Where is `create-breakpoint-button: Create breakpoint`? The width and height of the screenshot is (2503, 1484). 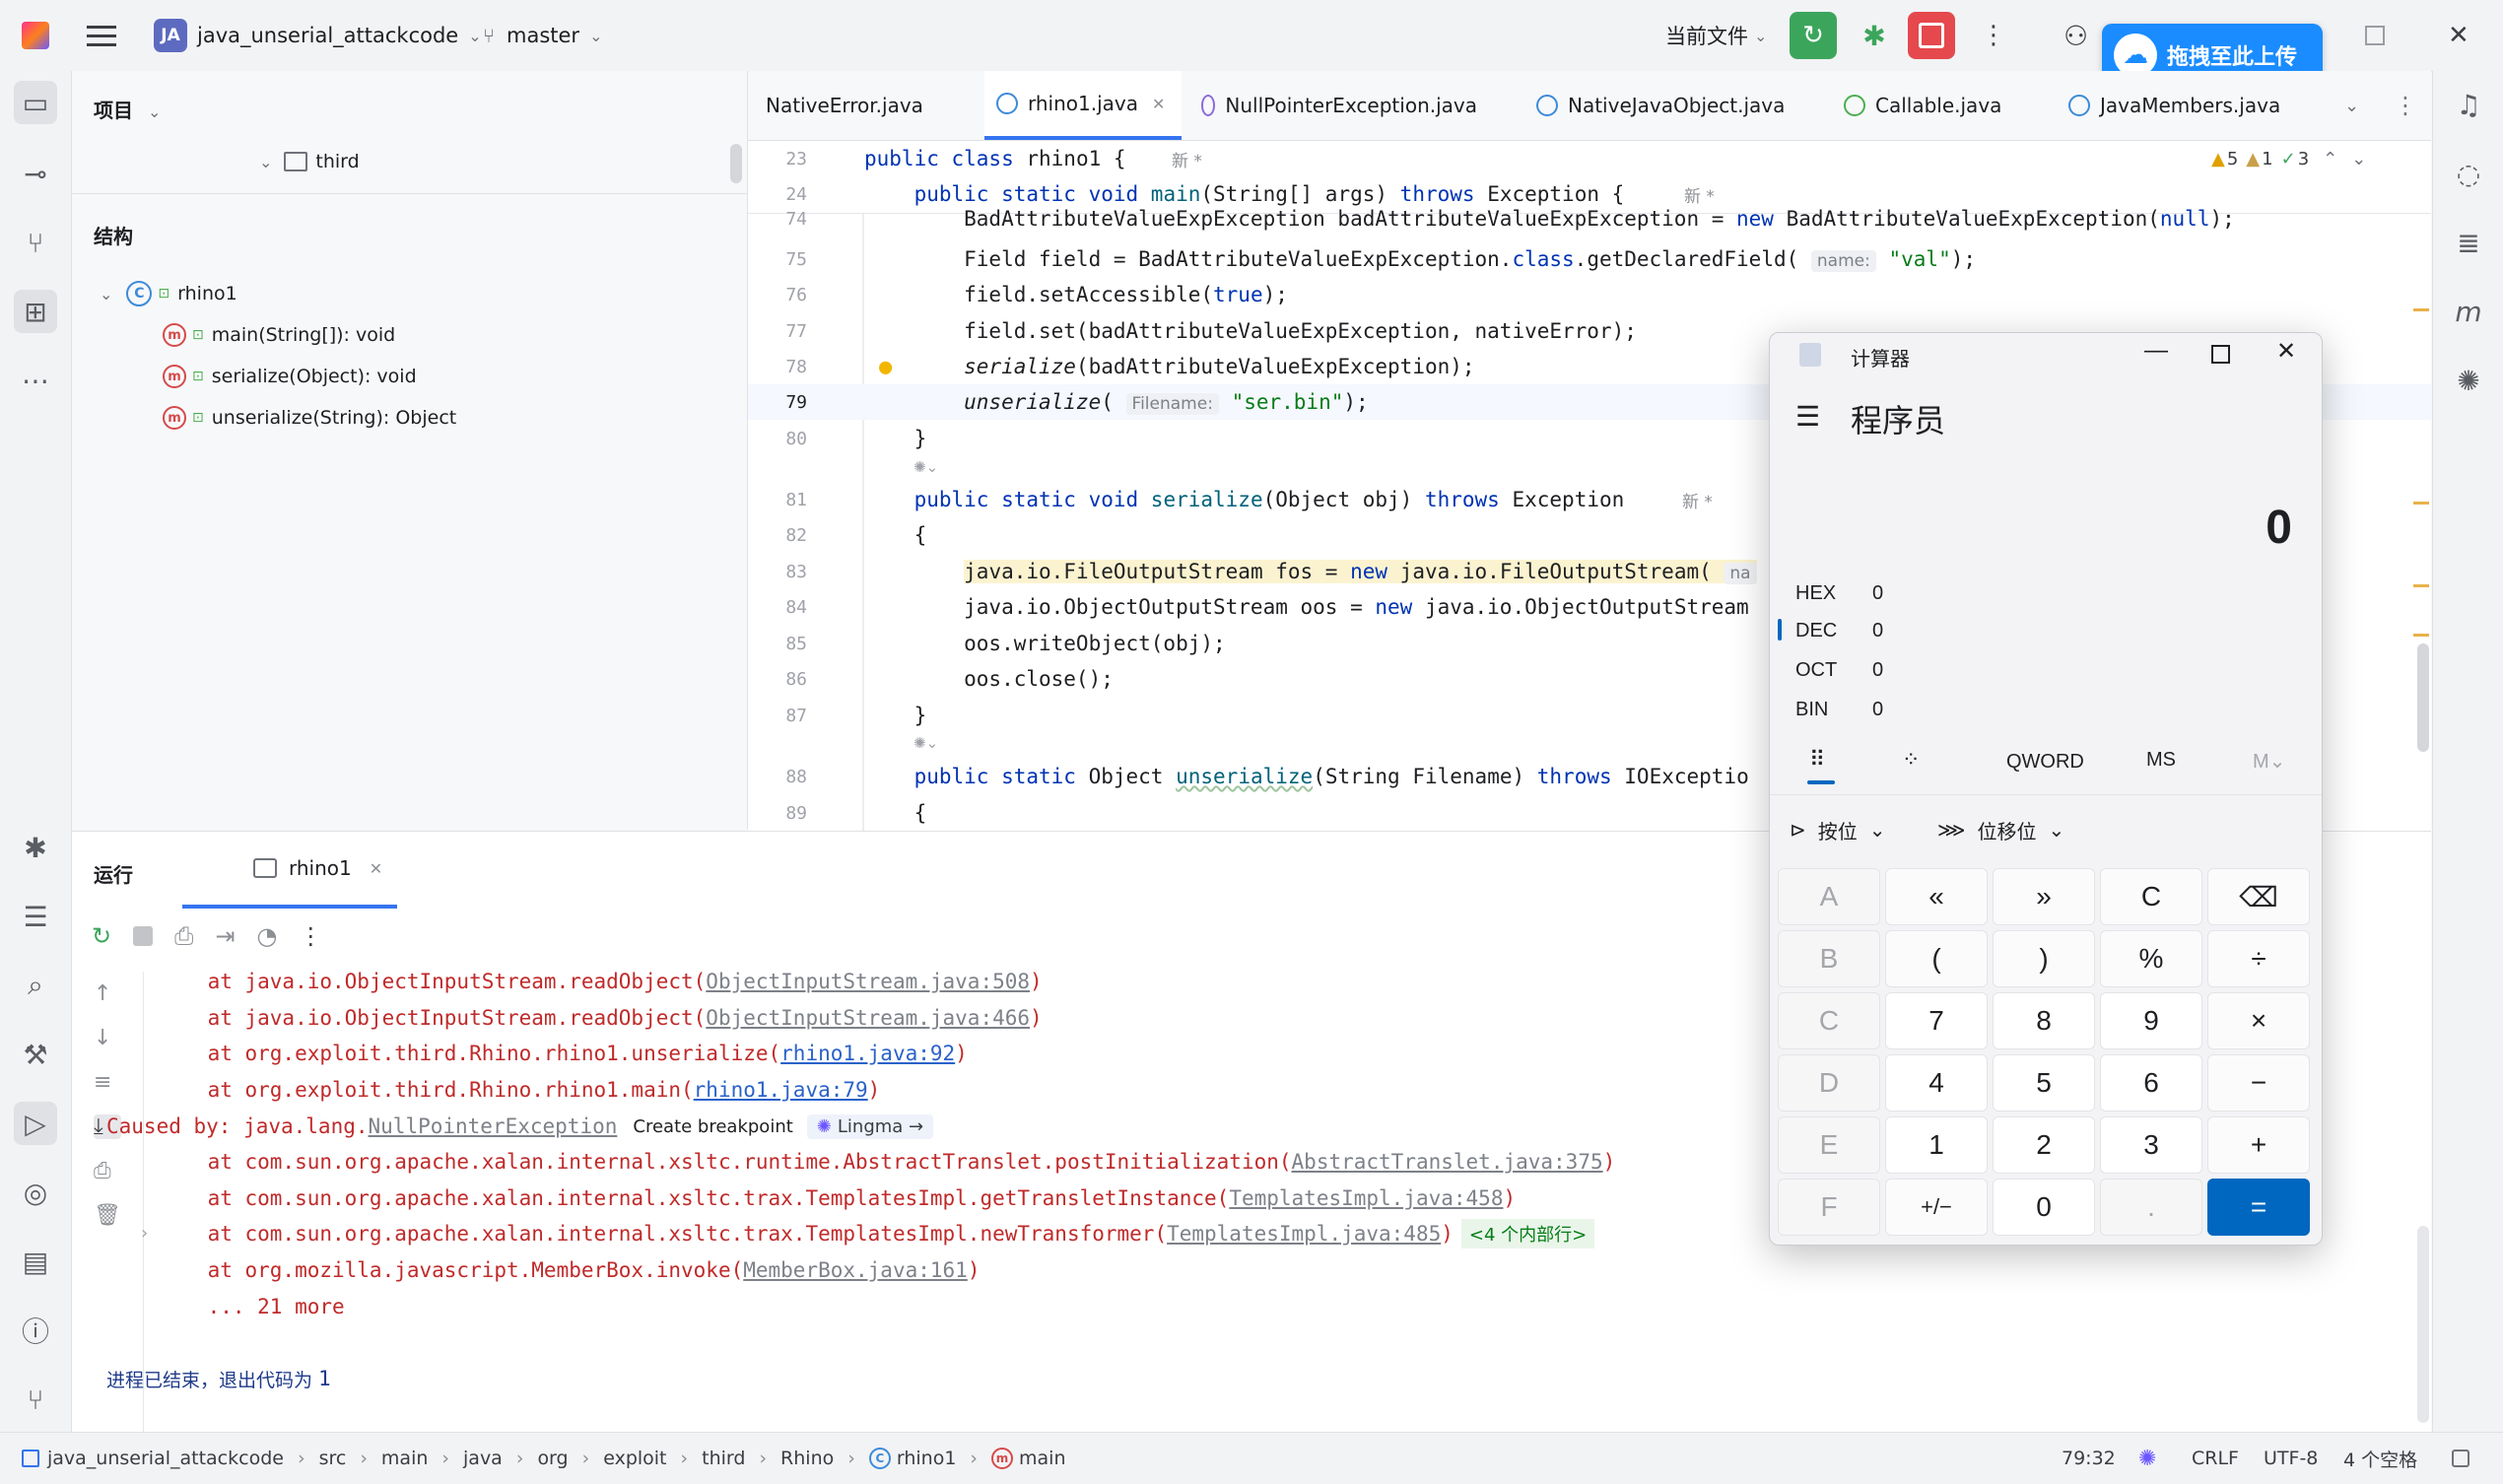
create-breakpoint-button: Create breakpoint is located at coordinates (713, 1126).